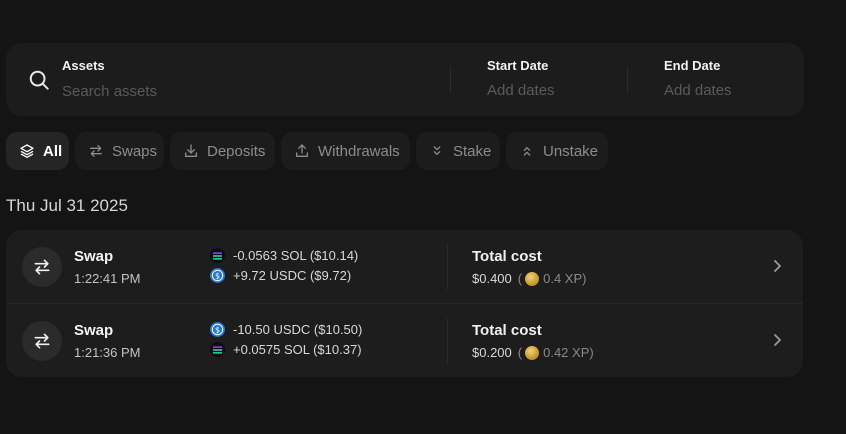  What do you see at coordinates (107, 278) in the screenshot?
I see `transaction-time: 1:22:41 PM` at bounding box center [107, 278].